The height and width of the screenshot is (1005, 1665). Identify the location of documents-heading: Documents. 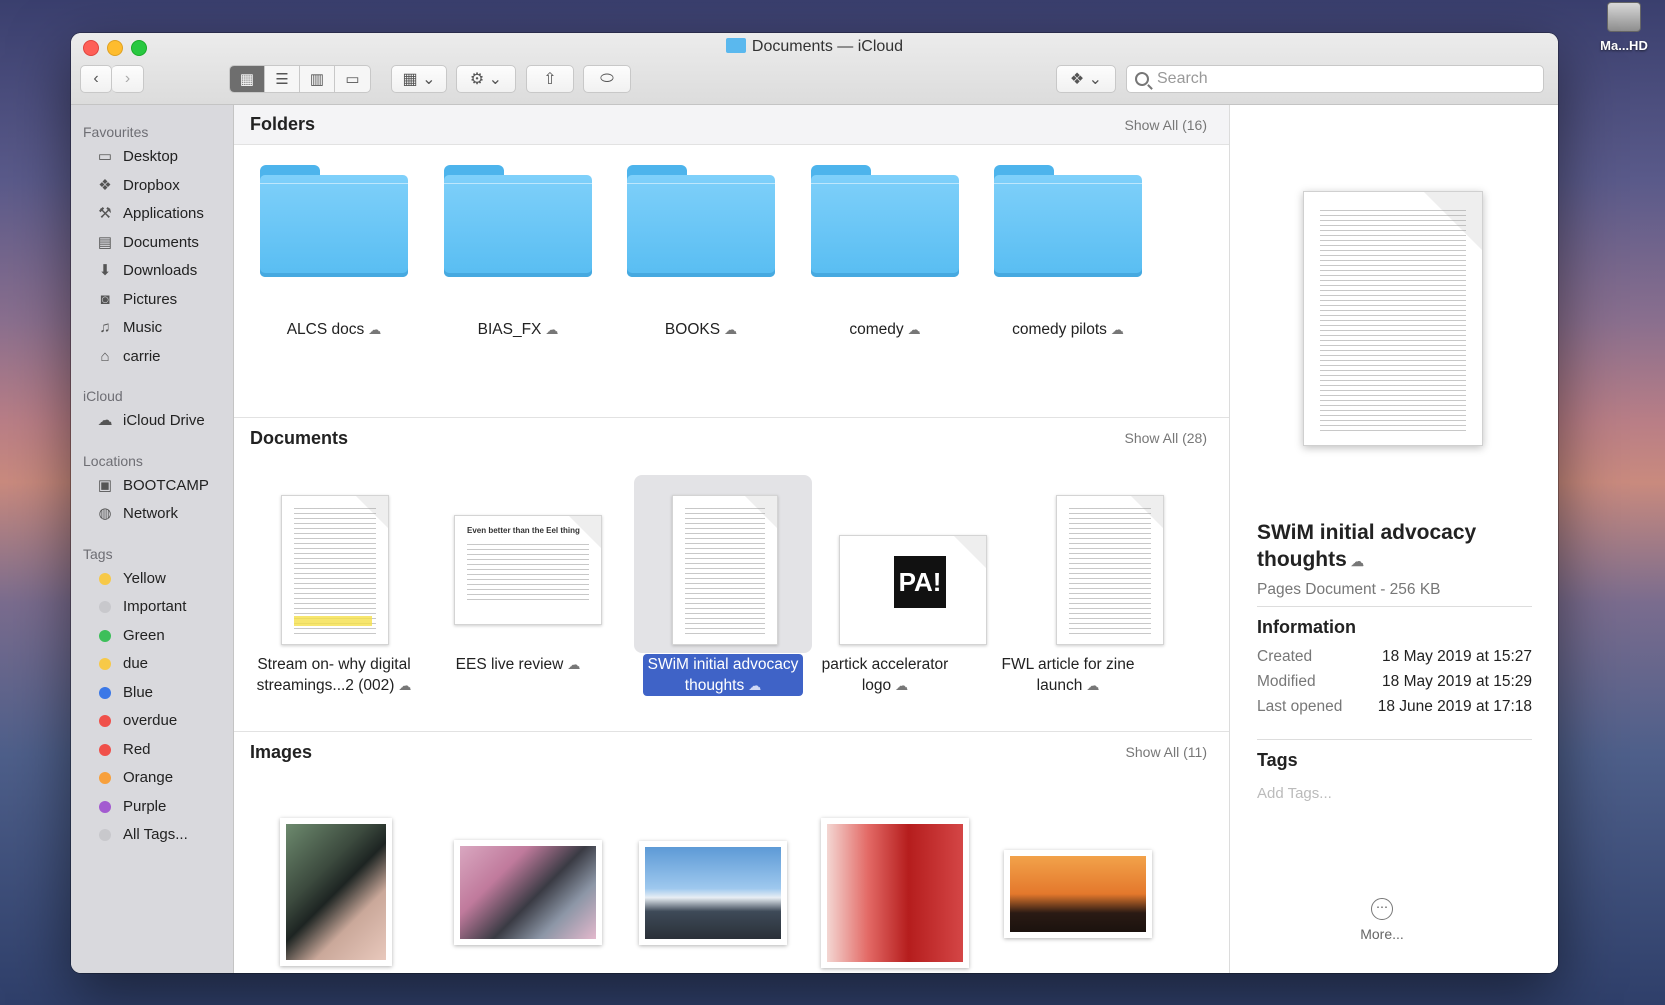
(299, 437).